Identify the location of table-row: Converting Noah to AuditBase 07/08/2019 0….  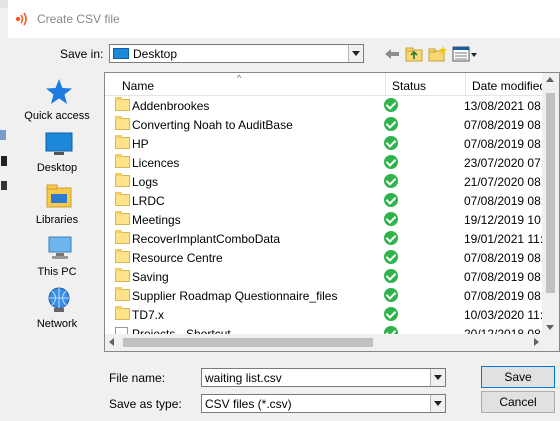
(325, 124).